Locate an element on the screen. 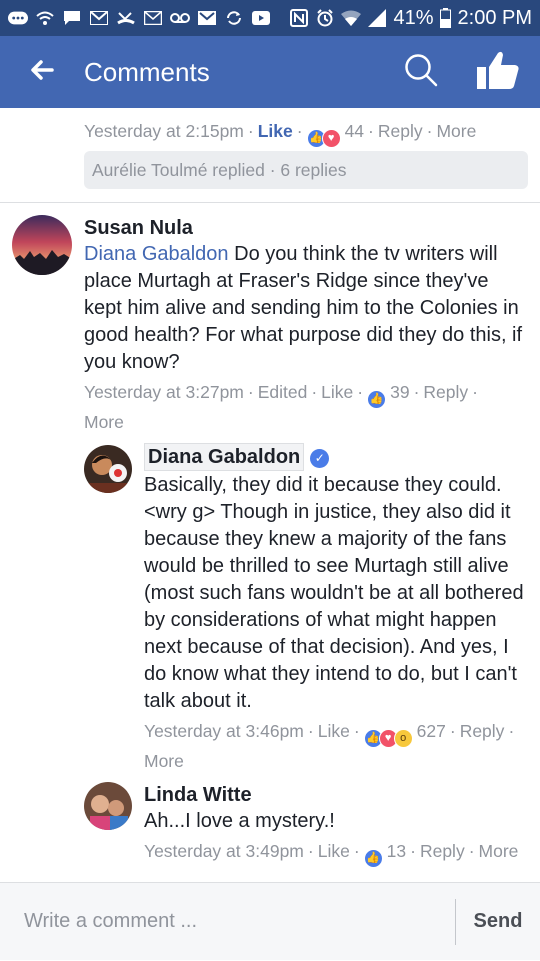 The image size is (540, 961). reactions: 👍 ♥ is located at coordinates (323, 138).